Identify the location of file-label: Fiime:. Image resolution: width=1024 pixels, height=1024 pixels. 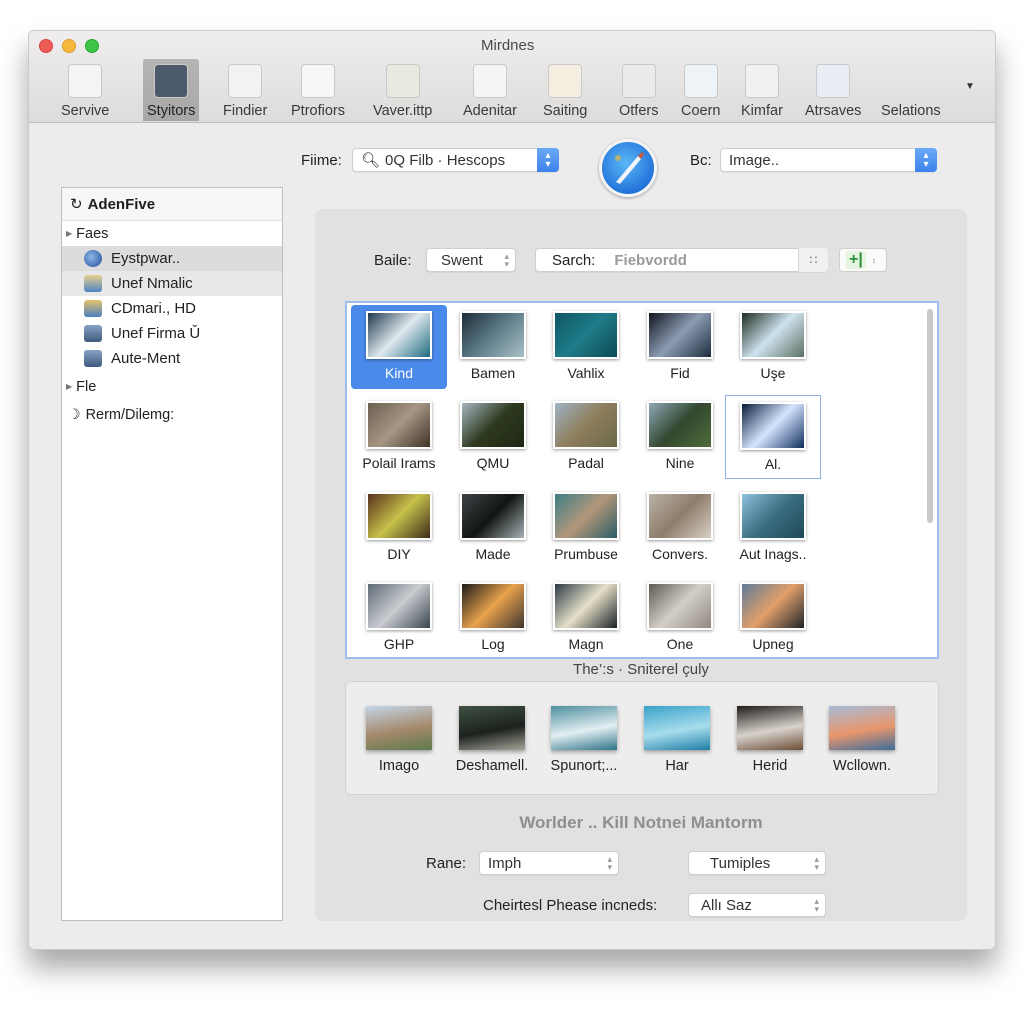
(321, 160).